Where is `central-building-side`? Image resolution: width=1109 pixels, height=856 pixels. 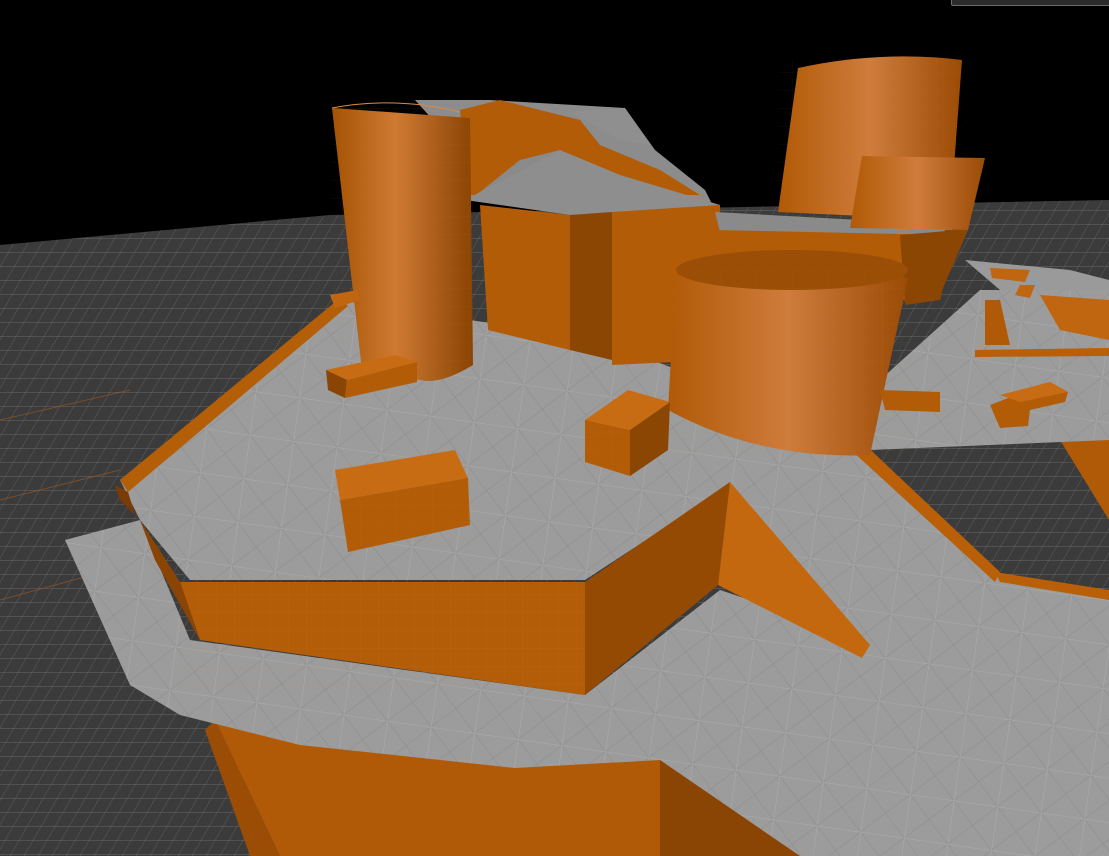
central-building-side is located at coordinates (591, 285).